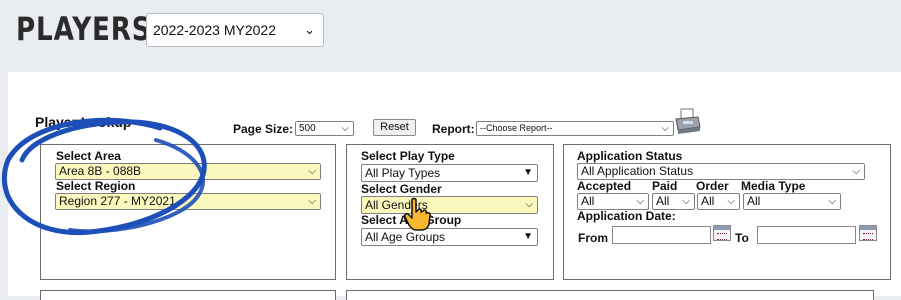 This screenshot has height=300, width=901. What do you see at coordinates (721, 171) in the screenshot?
I see `application-status-select: All Application Status ⌵` at bounding box center [721, 171].